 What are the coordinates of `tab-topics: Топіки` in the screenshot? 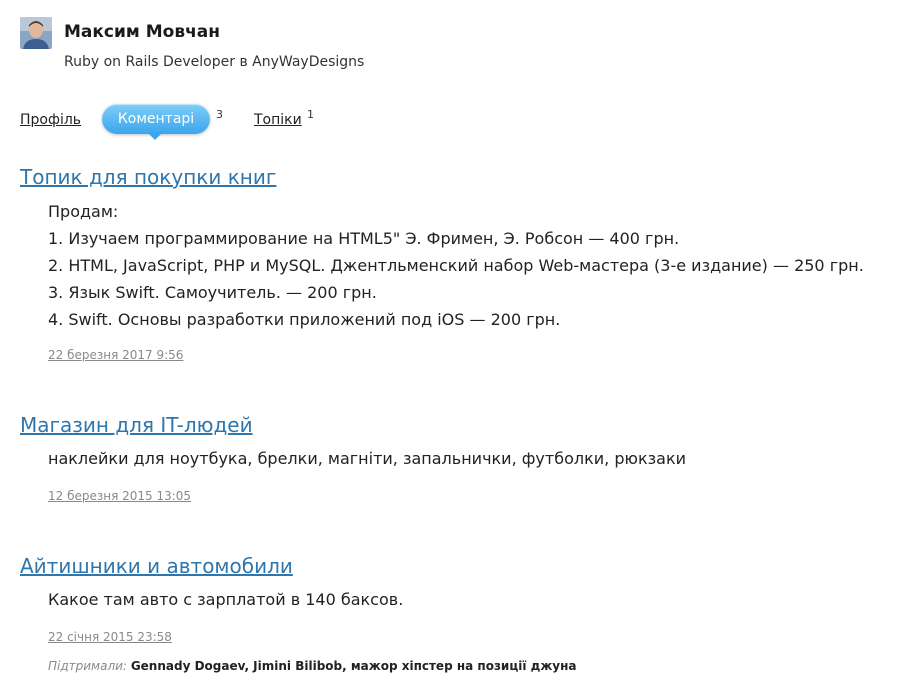 It's located at (278, 120).